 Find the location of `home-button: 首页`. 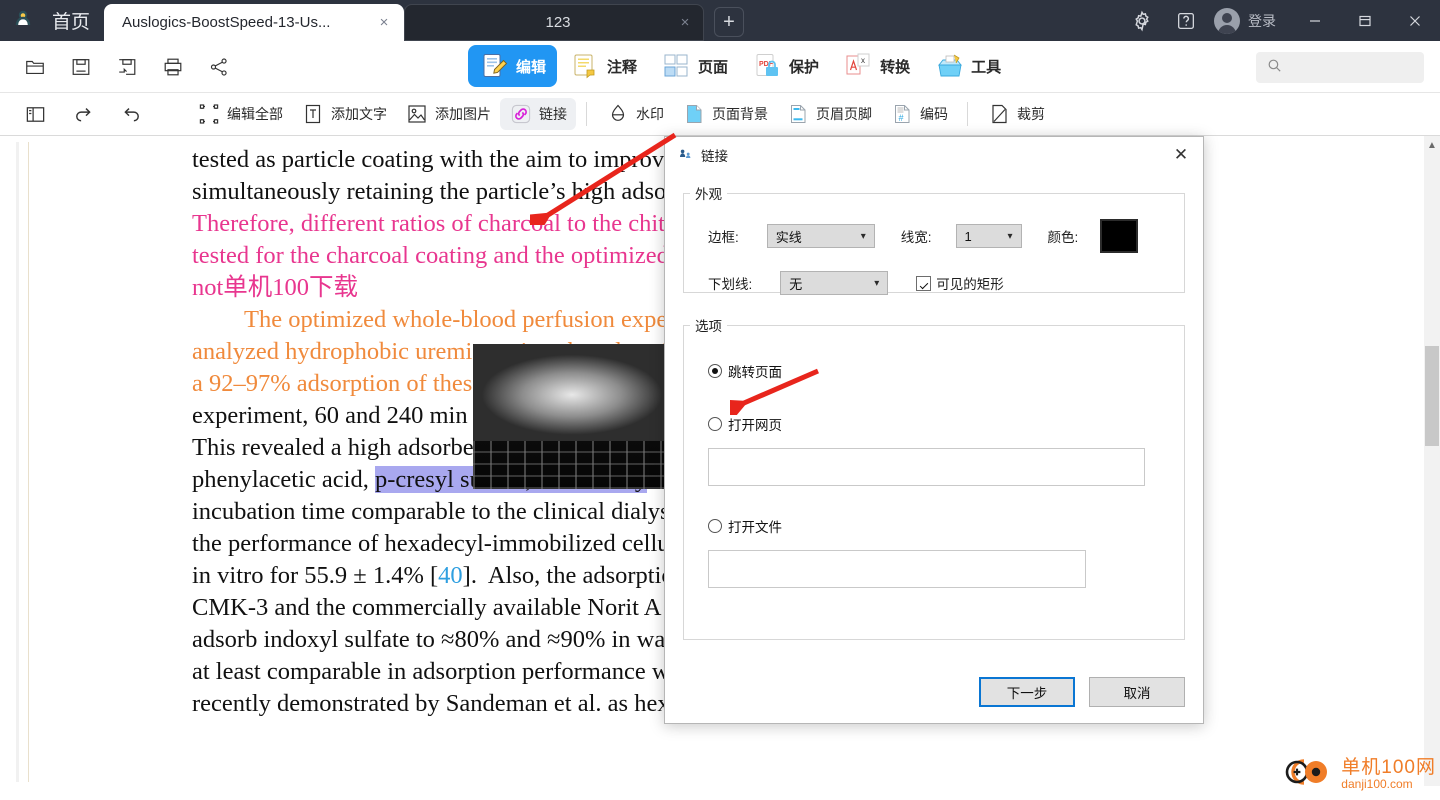

home-button: 首页 is located at coordinates (75, 20).